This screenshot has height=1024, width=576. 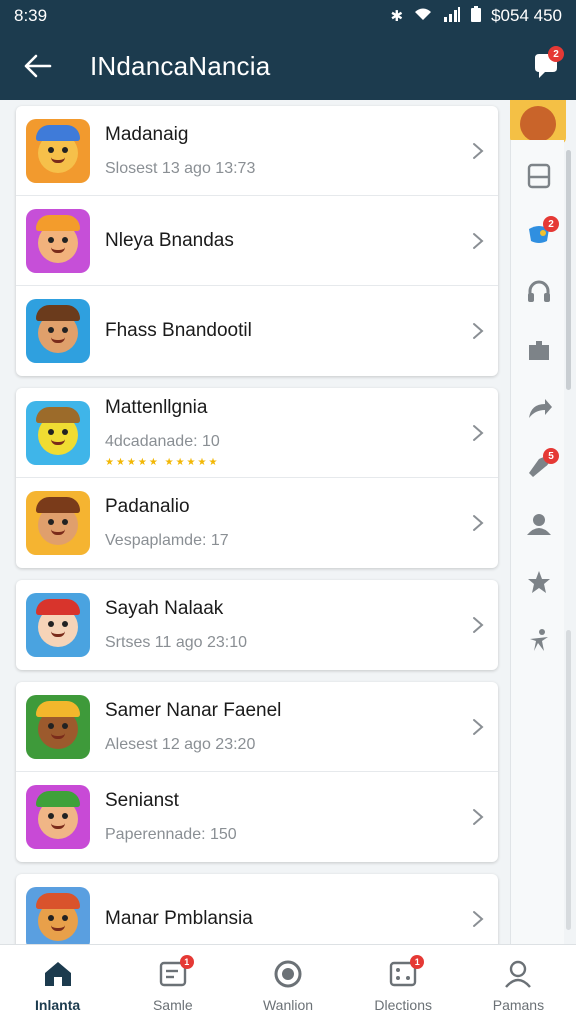 I want to click on nav-item-record: Wanlion, so click(x=287, y=984).